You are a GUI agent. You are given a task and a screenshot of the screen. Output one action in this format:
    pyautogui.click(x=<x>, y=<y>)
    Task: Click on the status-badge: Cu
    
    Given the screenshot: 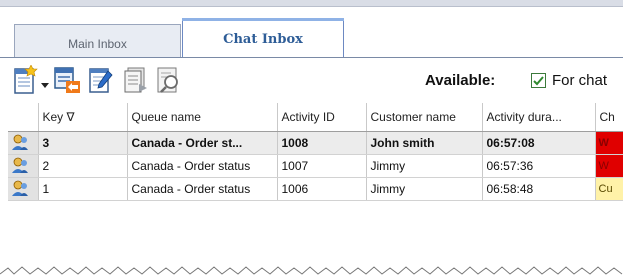 What is the action you would take?
    pyautogui.click(x=608, y=189)
    